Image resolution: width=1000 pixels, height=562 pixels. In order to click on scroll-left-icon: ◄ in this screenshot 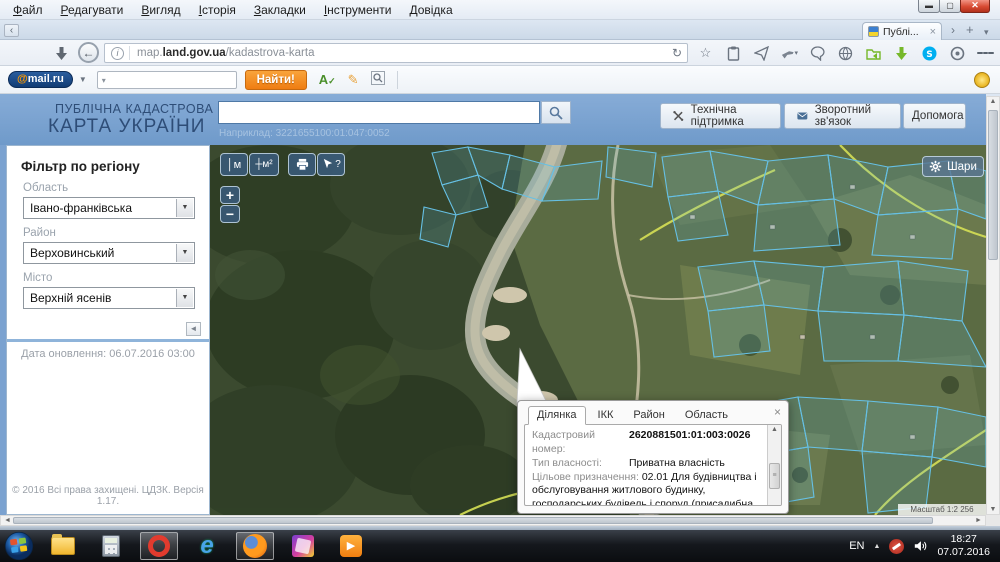, I will do `click(7, 521)`.